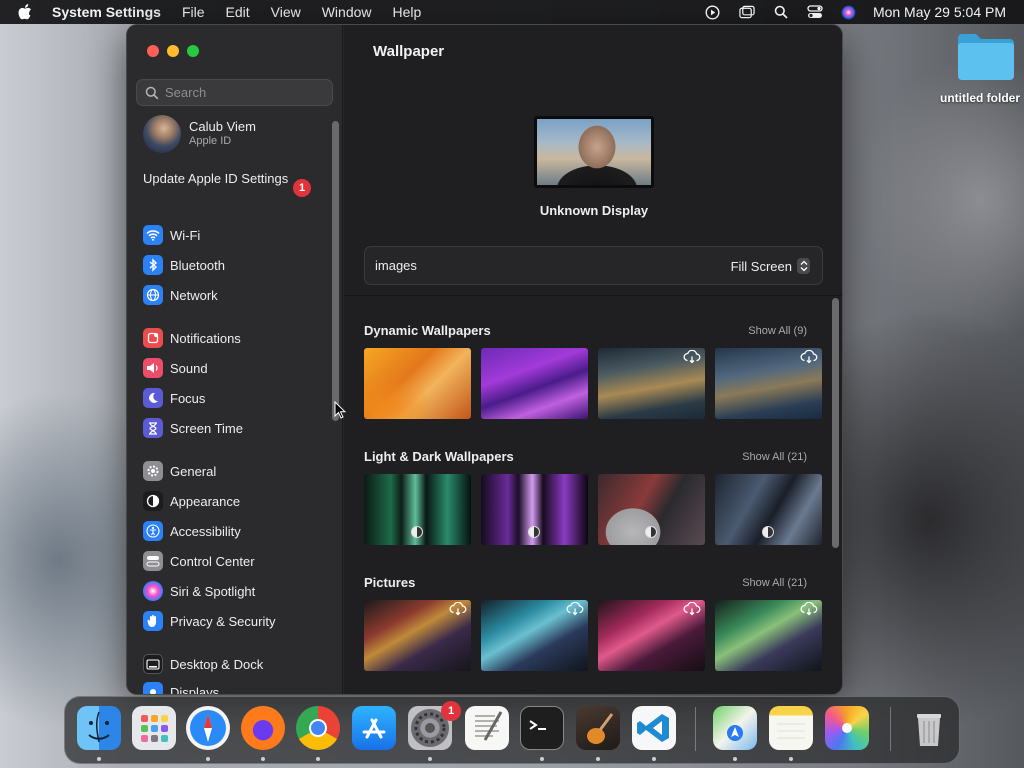 This screenshot has width=1024, height=768. I want to click on sidebar-item-desktop-dock: Desktop & Dock, so click(203, 664).